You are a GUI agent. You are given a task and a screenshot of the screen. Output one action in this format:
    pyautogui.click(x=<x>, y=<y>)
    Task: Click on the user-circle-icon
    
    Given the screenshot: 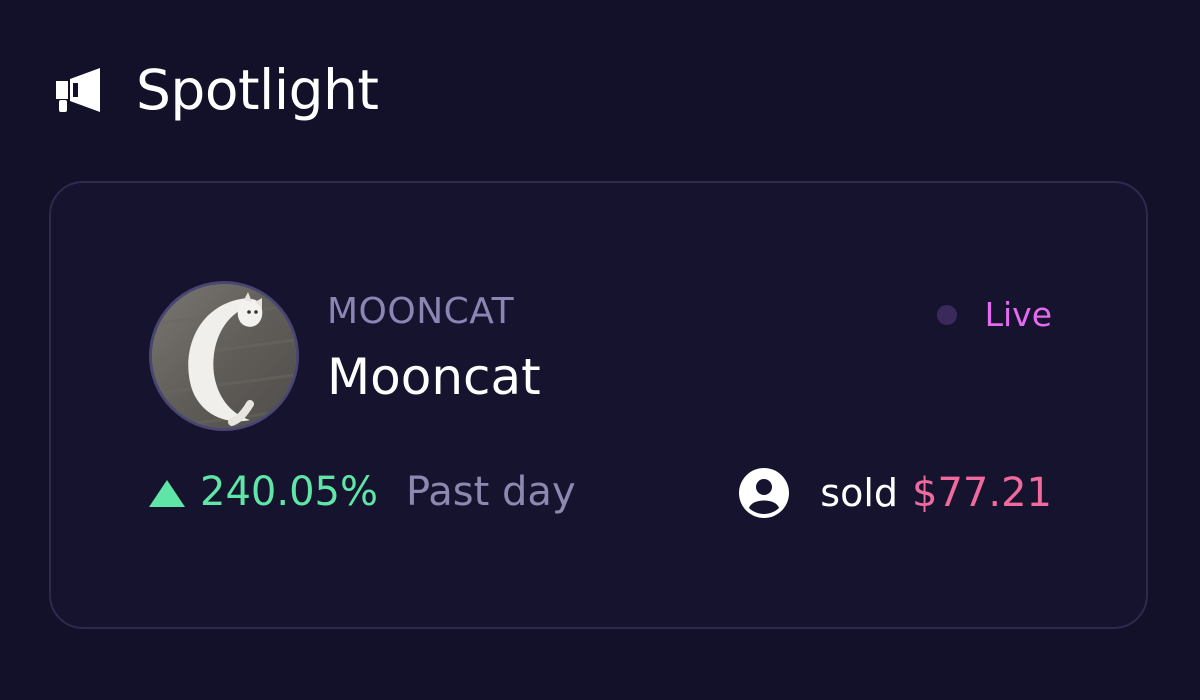 What is the action you would take?
    pyautogui.click(x=764, y=493)
    